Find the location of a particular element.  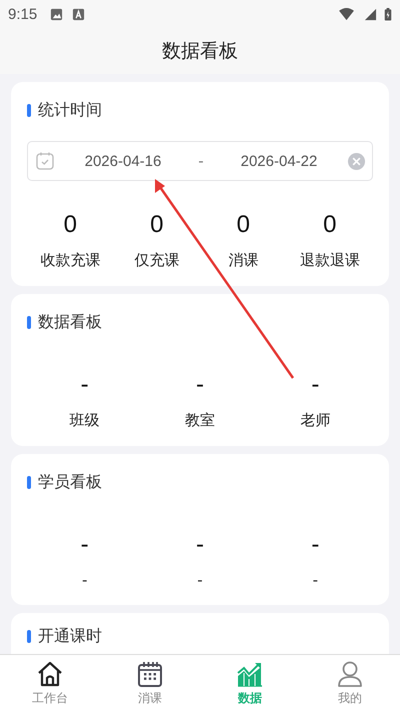

stat-label: 班级 is located at coordinates (85, 420).